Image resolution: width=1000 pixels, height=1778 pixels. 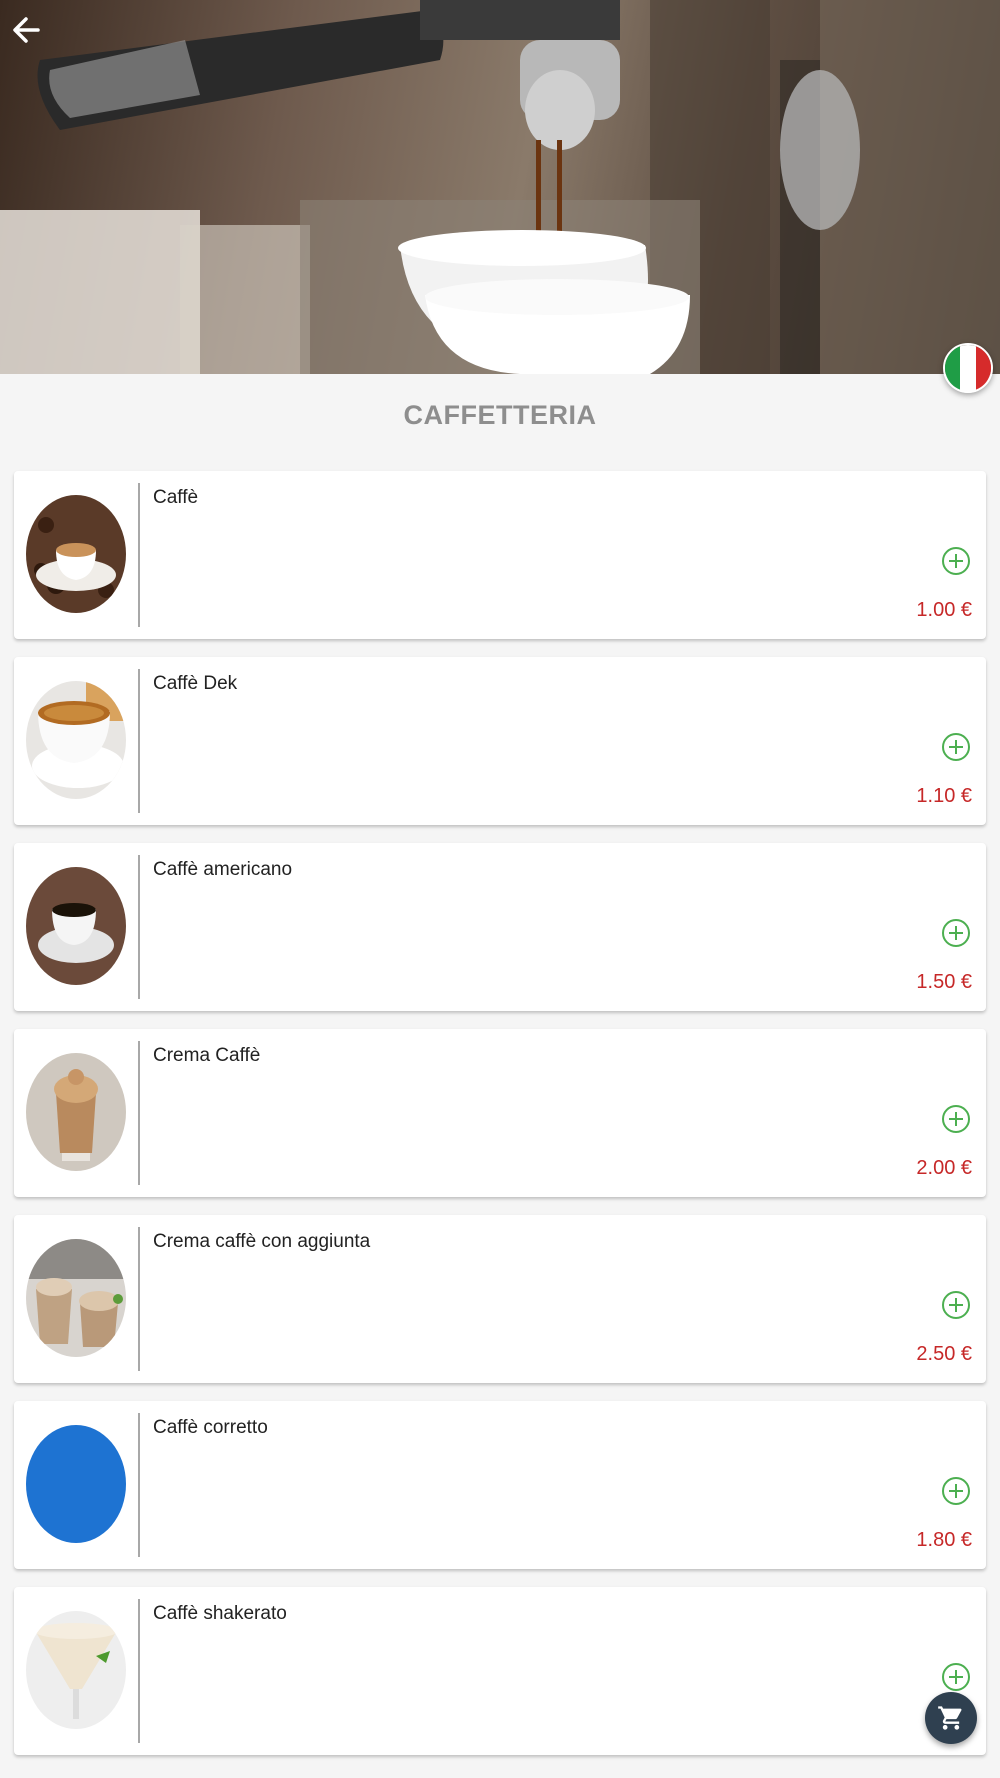 What do you see at coordinates (944, 1354) in the screenshot?
I see `product-price: 2.50 €` at bounding box center [944, 1354].